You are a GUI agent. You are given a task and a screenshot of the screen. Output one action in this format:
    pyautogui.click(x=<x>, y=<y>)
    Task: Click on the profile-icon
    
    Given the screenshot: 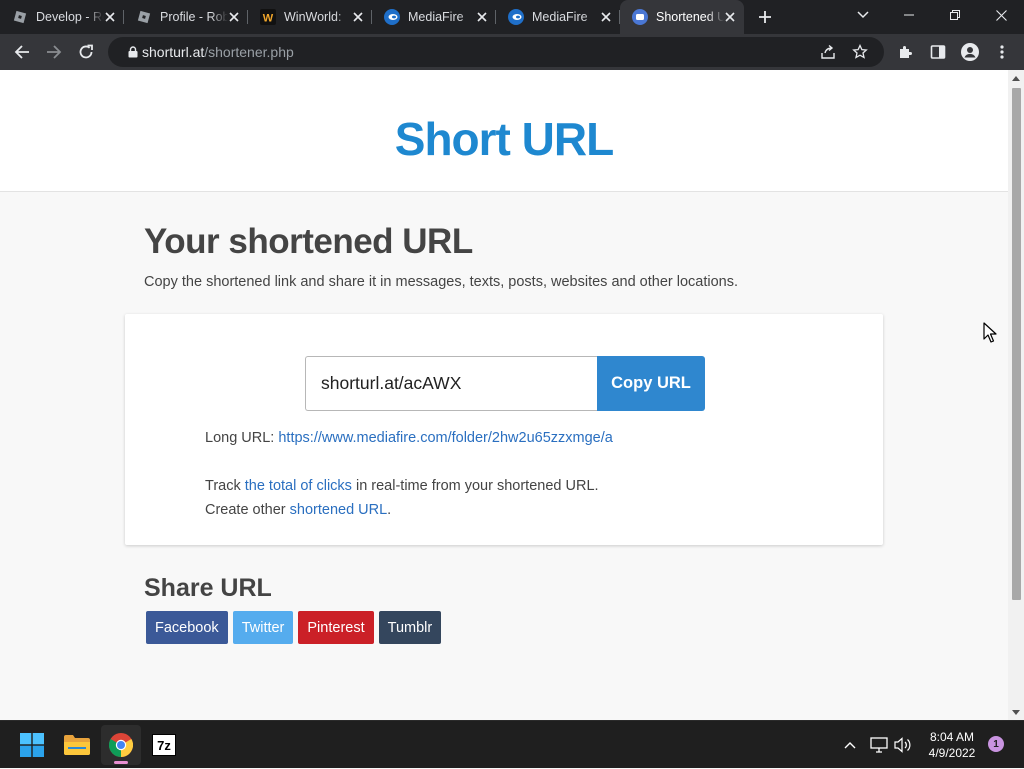 What is the action you would take?
    pyautogui.click(x=970, y=52)
    